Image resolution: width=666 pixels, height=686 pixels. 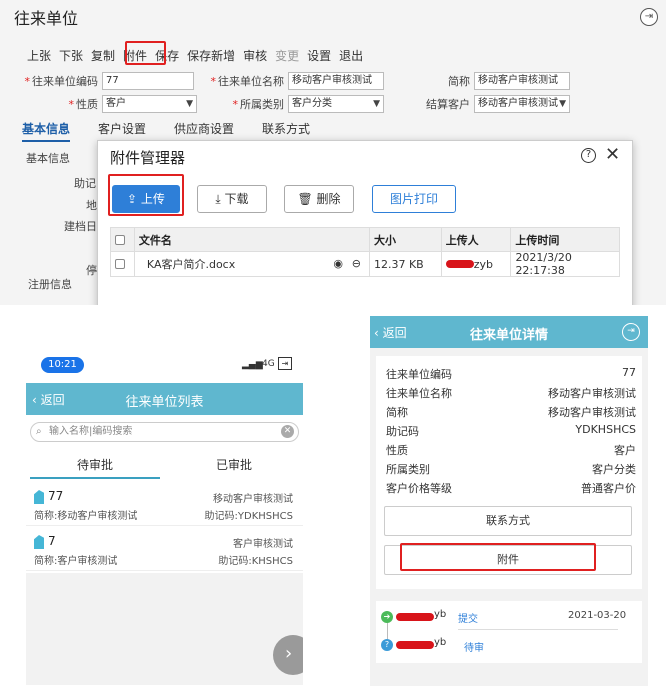 What do you see at coordinates (120, 264) in the screenshot?
I see `row-checkbox` at bounding box center [120, 264].